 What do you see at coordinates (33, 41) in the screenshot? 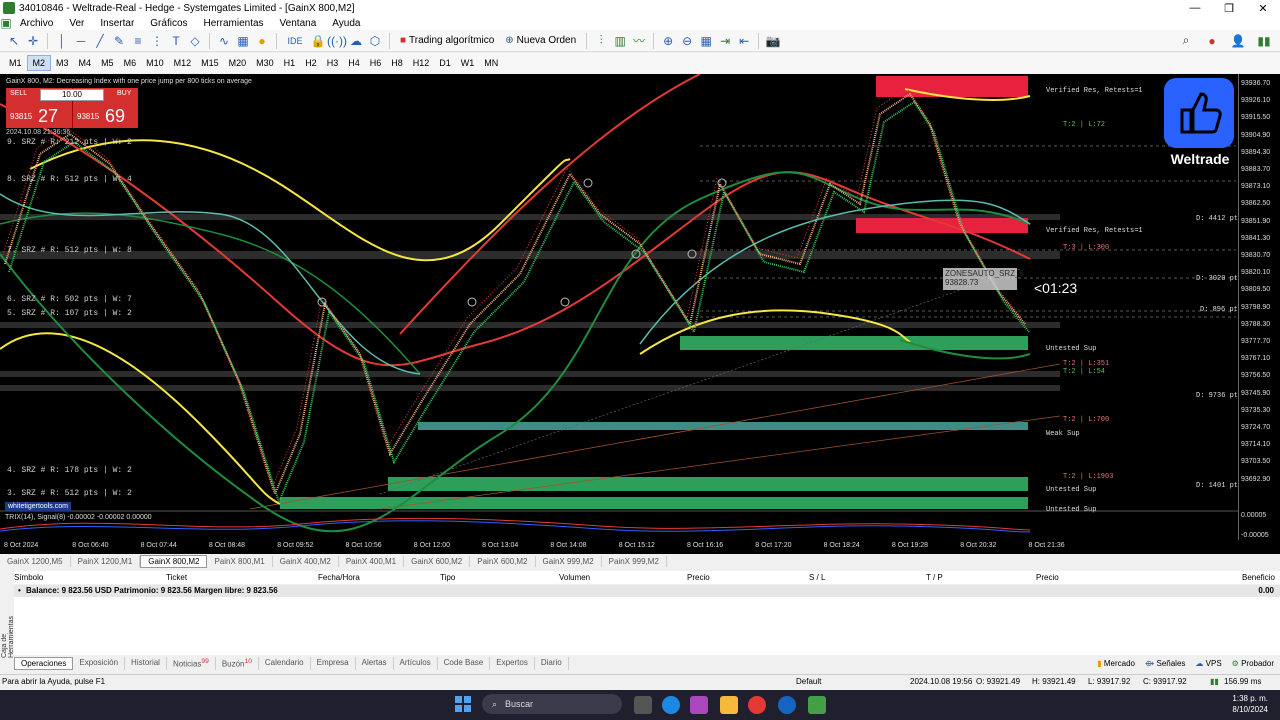
I see `crosshair-icon: ✛` at bounding box center [33, 41].